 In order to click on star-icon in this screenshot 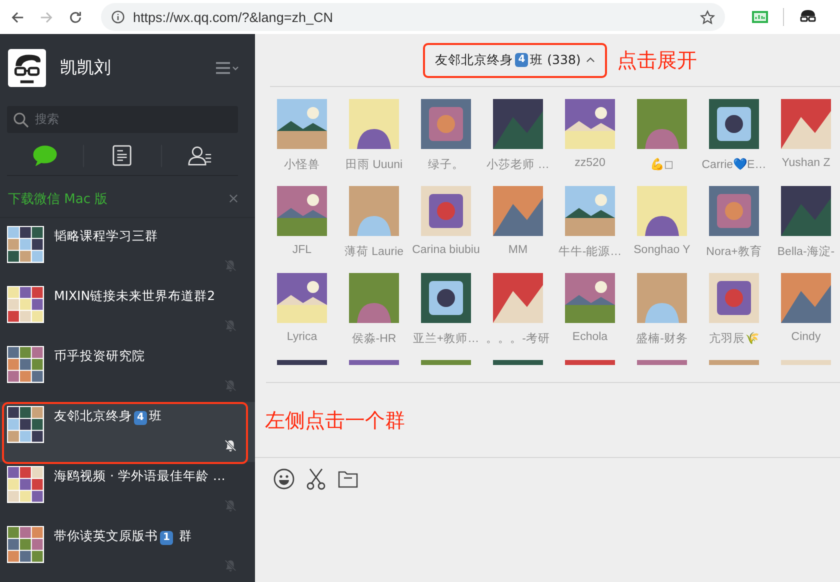, I will do `click(707, 17)`.